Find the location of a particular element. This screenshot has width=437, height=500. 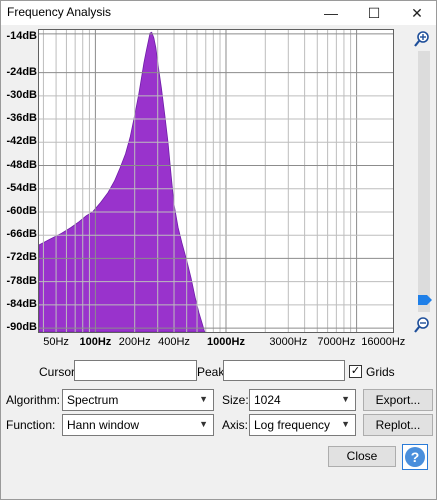

frequency-tick-label: 100Hz is located at coordinates (95, 342).